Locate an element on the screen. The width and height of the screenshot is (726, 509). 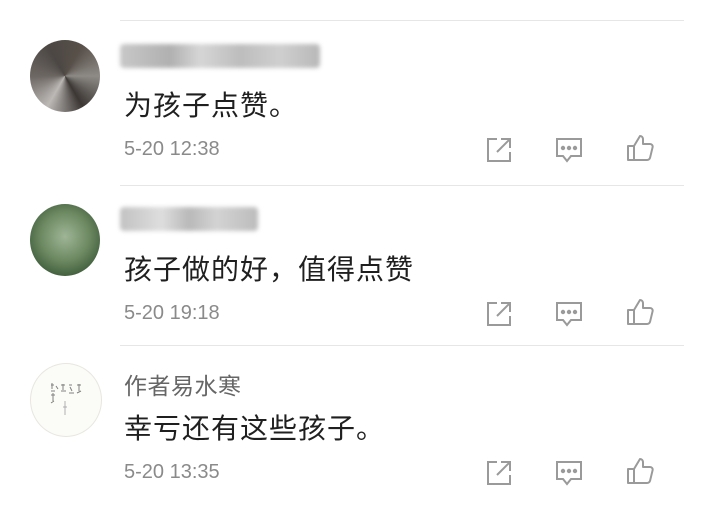
comment-timestamp: 5-20 19:18 is located at coordinates (172, 313).